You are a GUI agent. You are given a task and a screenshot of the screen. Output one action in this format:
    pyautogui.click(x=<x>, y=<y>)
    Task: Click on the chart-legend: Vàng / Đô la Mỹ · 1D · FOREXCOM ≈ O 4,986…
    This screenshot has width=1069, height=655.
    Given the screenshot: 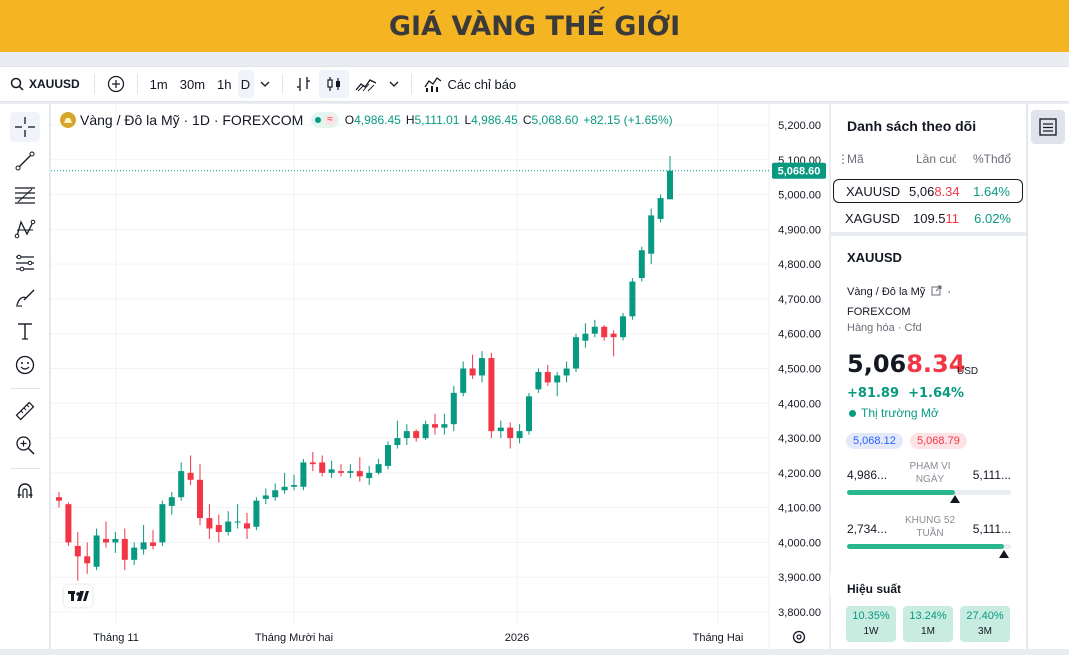 What is the action you would take?
    pyautogui.click(x=366, y=120)
    